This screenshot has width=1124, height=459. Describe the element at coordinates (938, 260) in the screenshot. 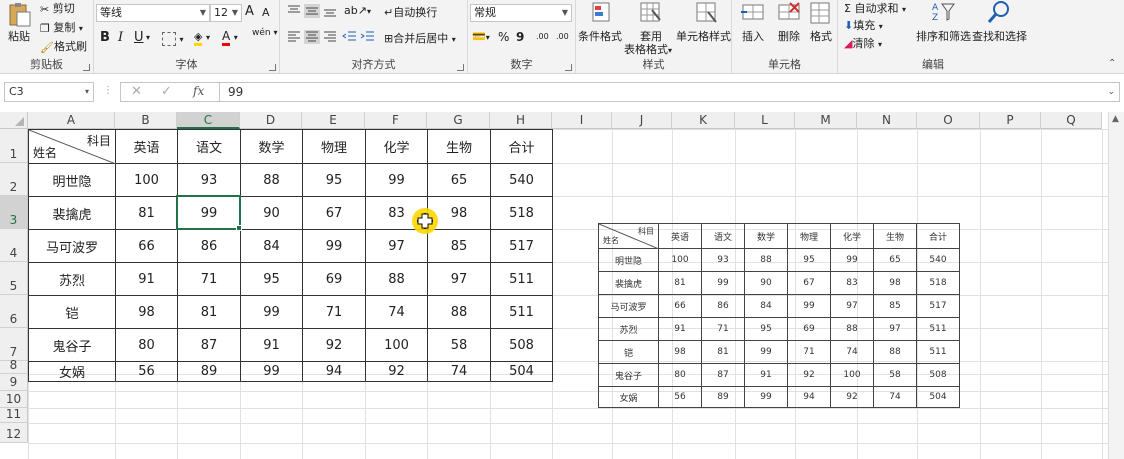

I see `thumb-value-cell: 540` at that location.